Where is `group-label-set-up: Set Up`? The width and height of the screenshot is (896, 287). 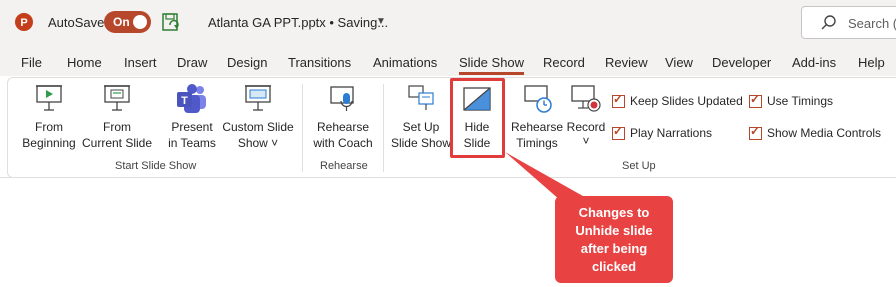
group-label-set-up: Set Up is located at coordinates (639, 166).